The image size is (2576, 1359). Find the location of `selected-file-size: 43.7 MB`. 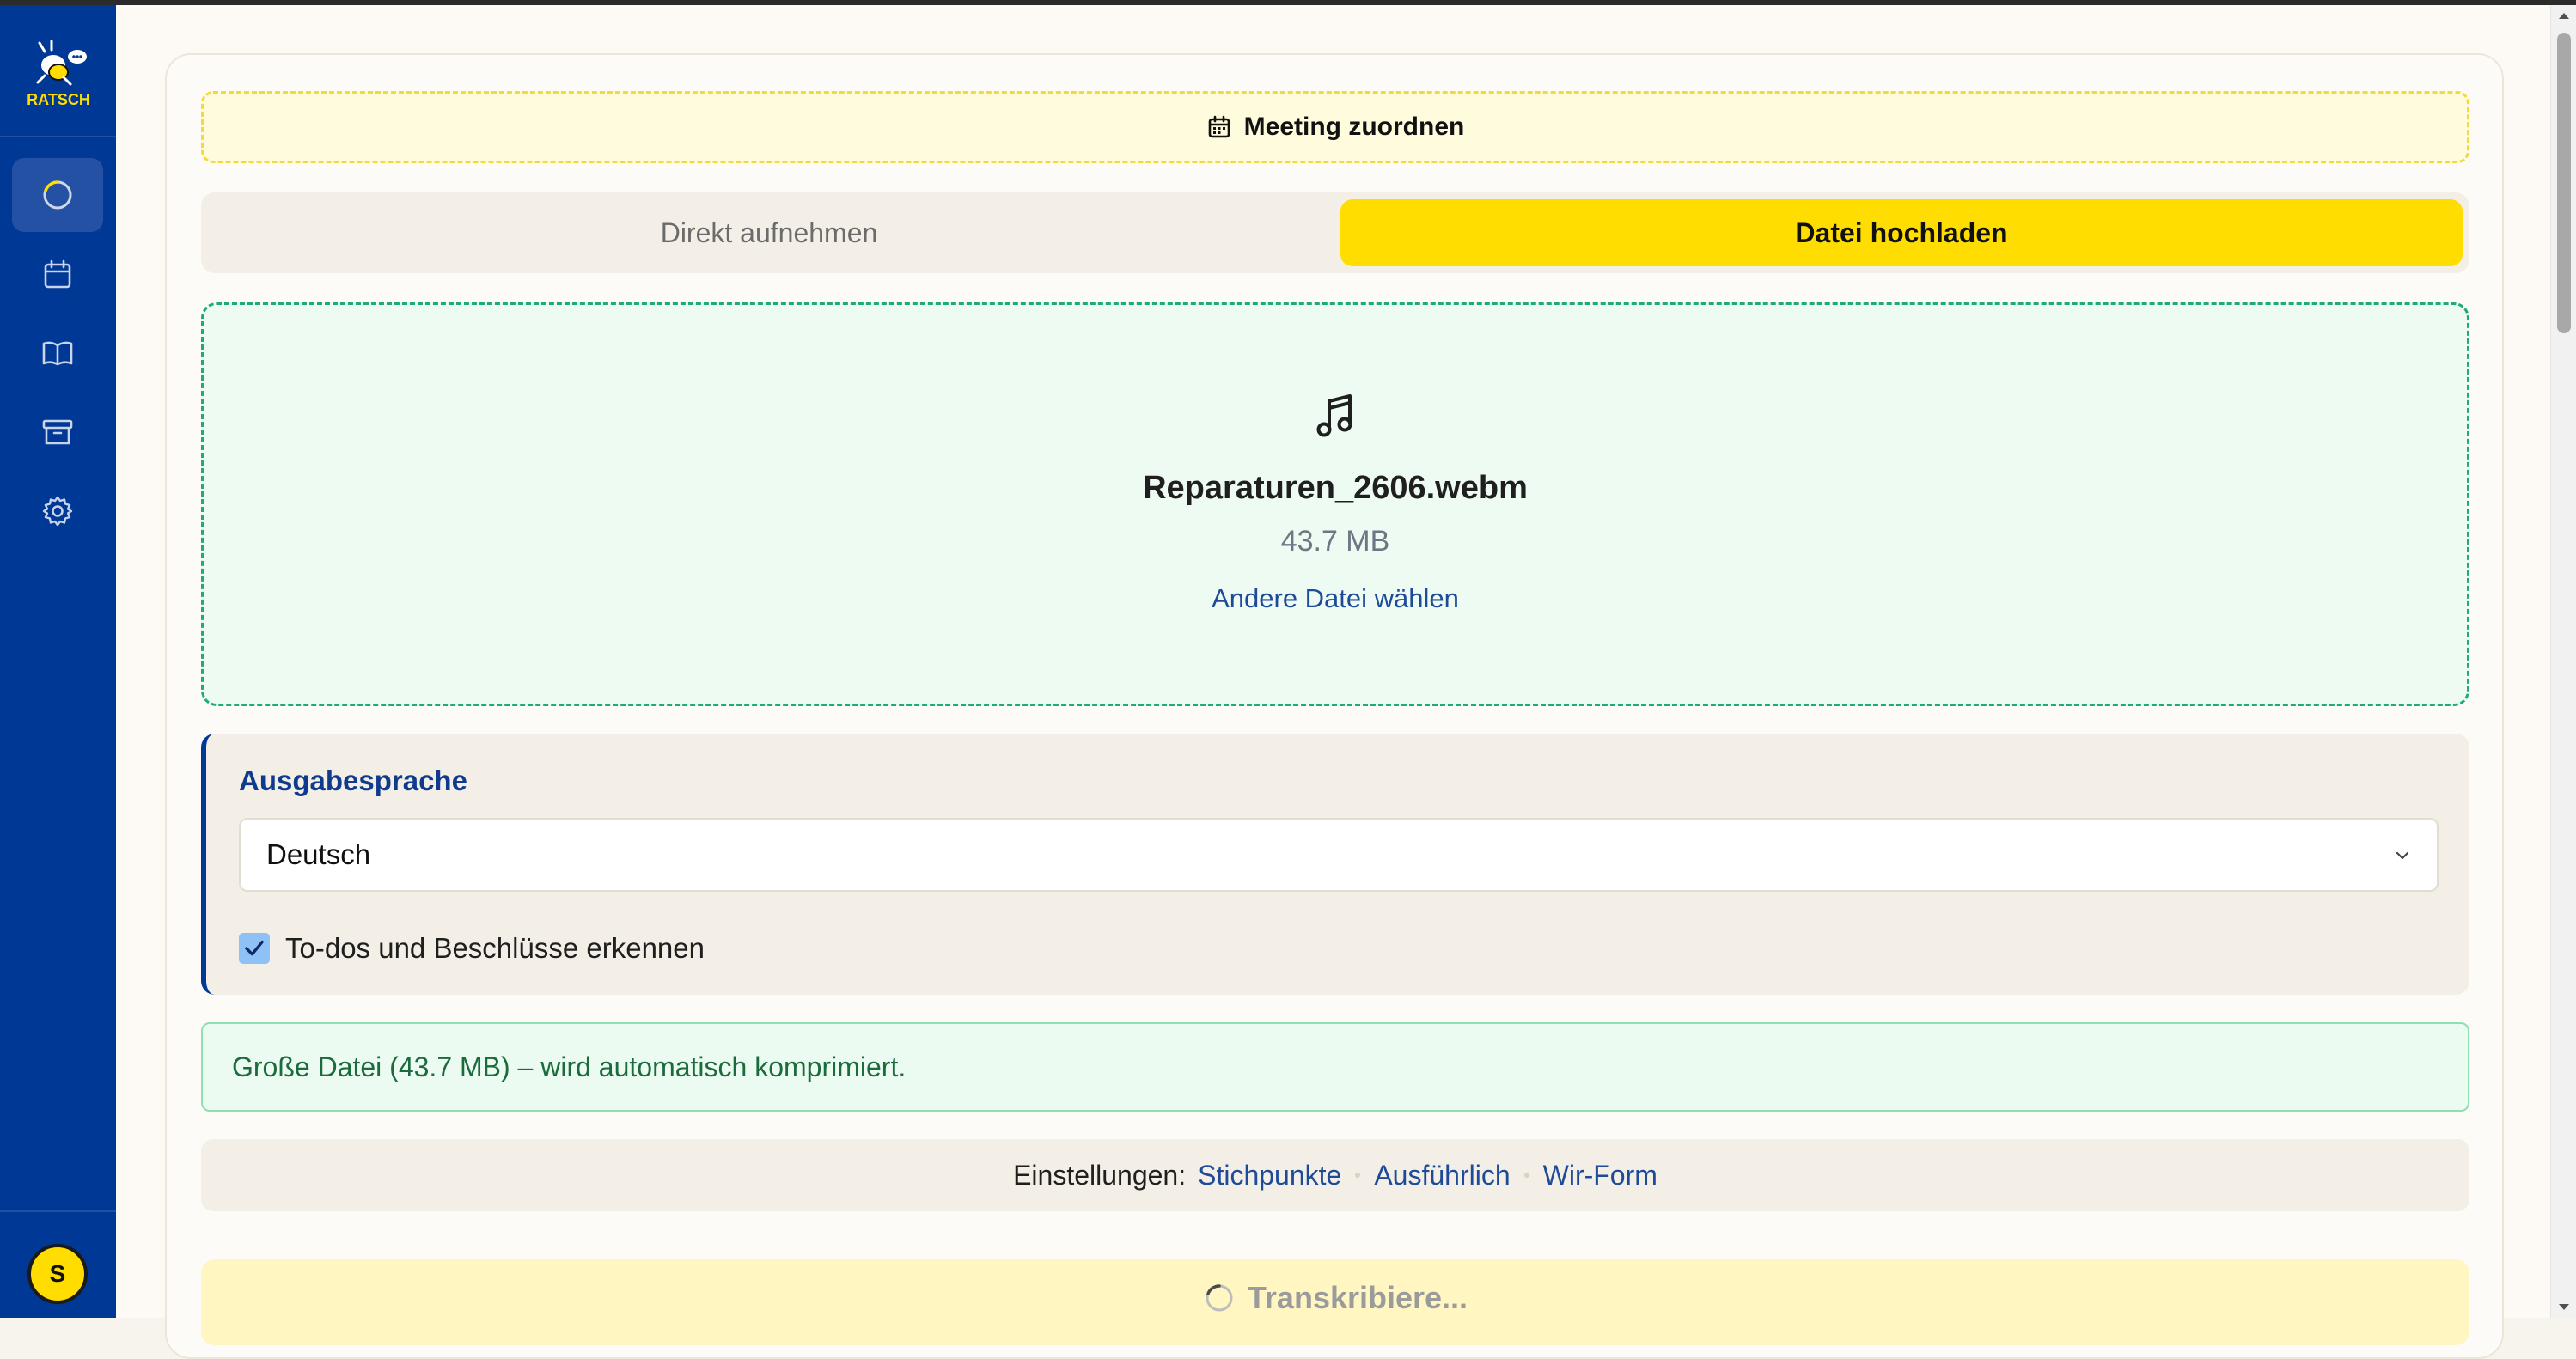

selected-file-size: 43.7 MB is located at coordinates (1335, 541).